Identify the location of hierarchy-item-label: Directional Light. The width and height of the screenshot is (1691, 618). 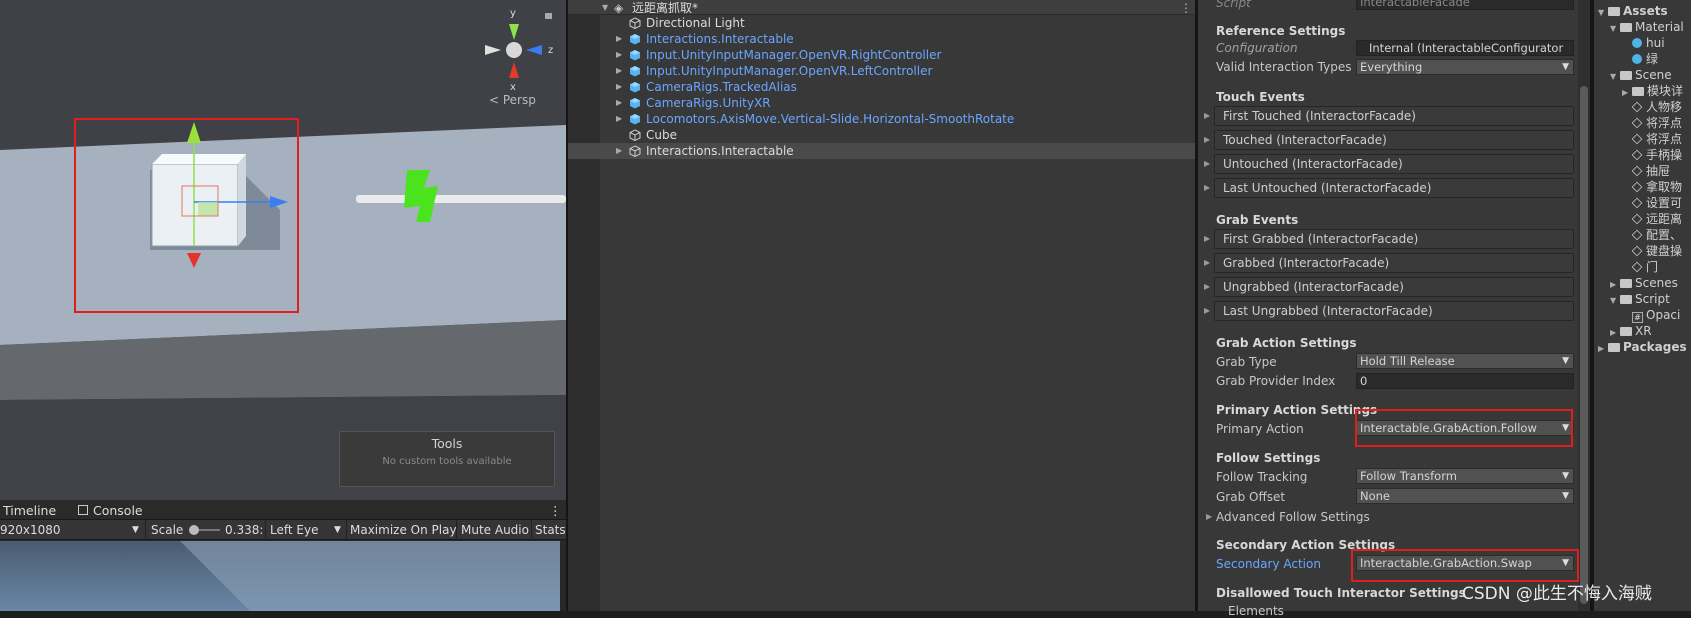
(695, 23).